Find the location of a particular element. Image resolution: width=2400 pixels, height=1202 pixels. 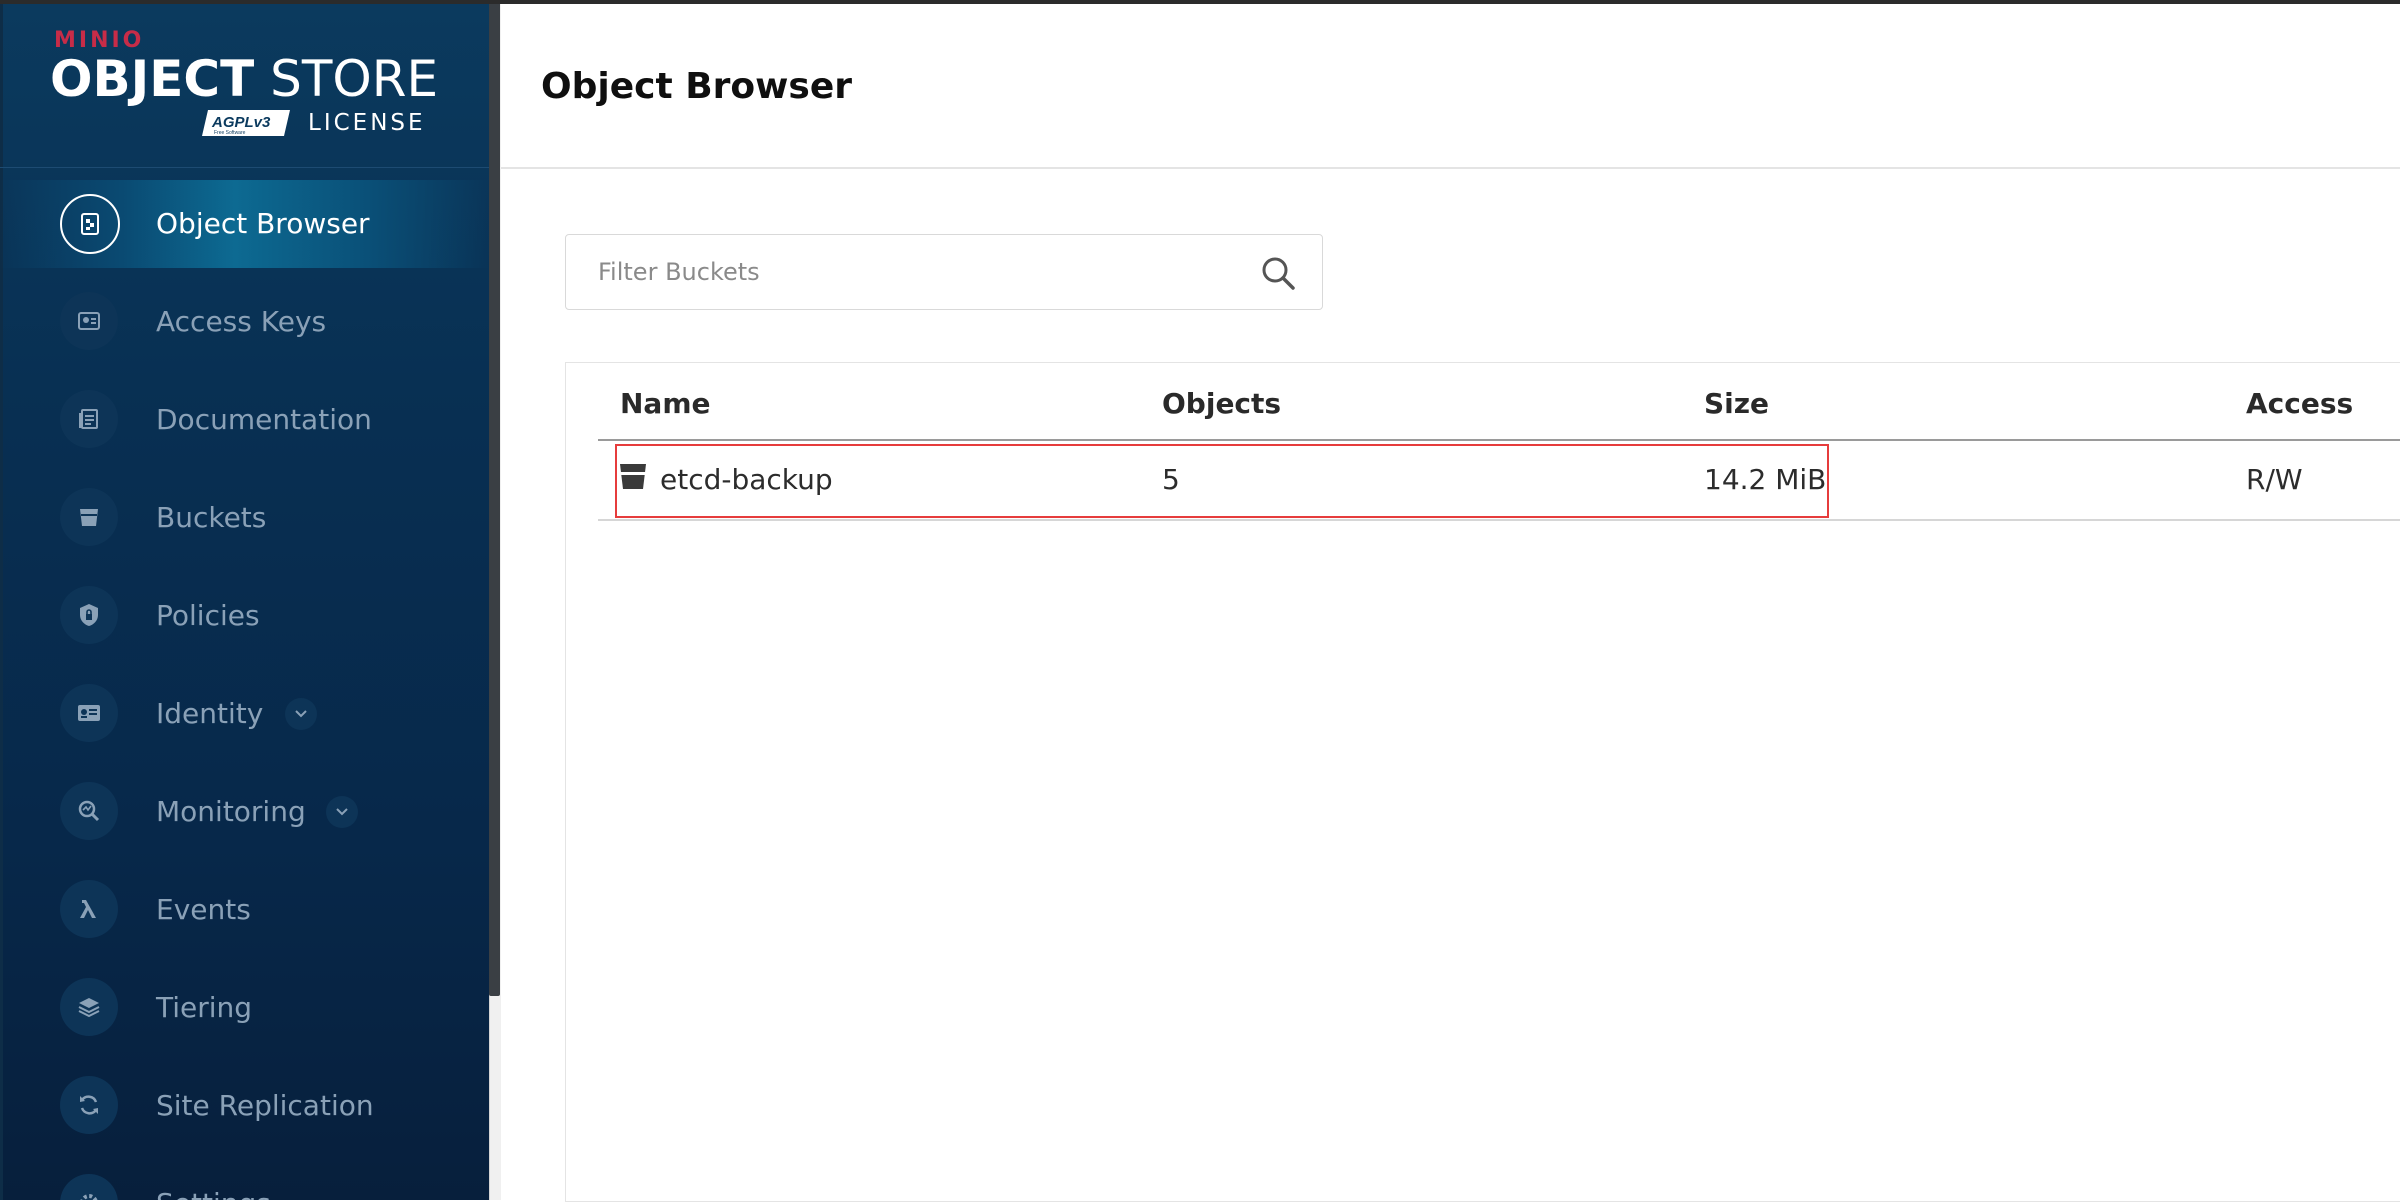

sidebar-item-buckets: Buckets is located at coordinates (244, 518).